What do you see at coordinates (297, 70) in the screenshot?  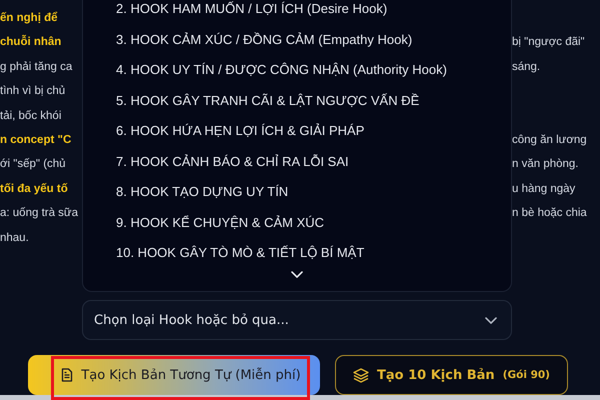 I see `menu-item: 4. HOOK UY TÍN / ĐƯỢC CÔNG NHẬN (Authority Hook)` at bounding box center [297, 70].